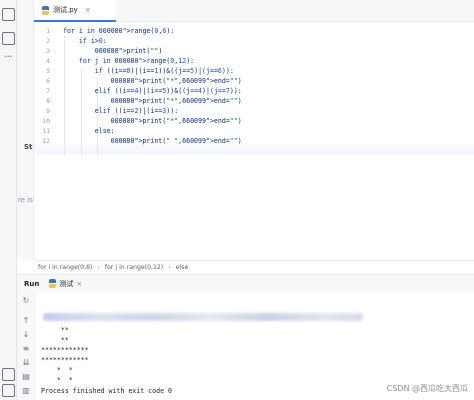 The width and height of the screenshot is (474, 400). Describe the element at coordinates (8, 38) in the screenshot. I see `structure-icon` at that location.